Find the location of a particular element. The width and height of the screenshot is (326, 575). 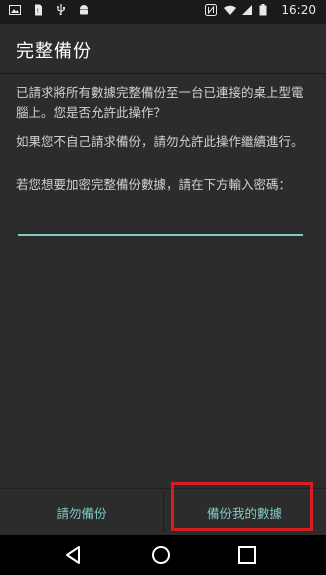

recent-apps-icon is located at coordinates (247, 555).